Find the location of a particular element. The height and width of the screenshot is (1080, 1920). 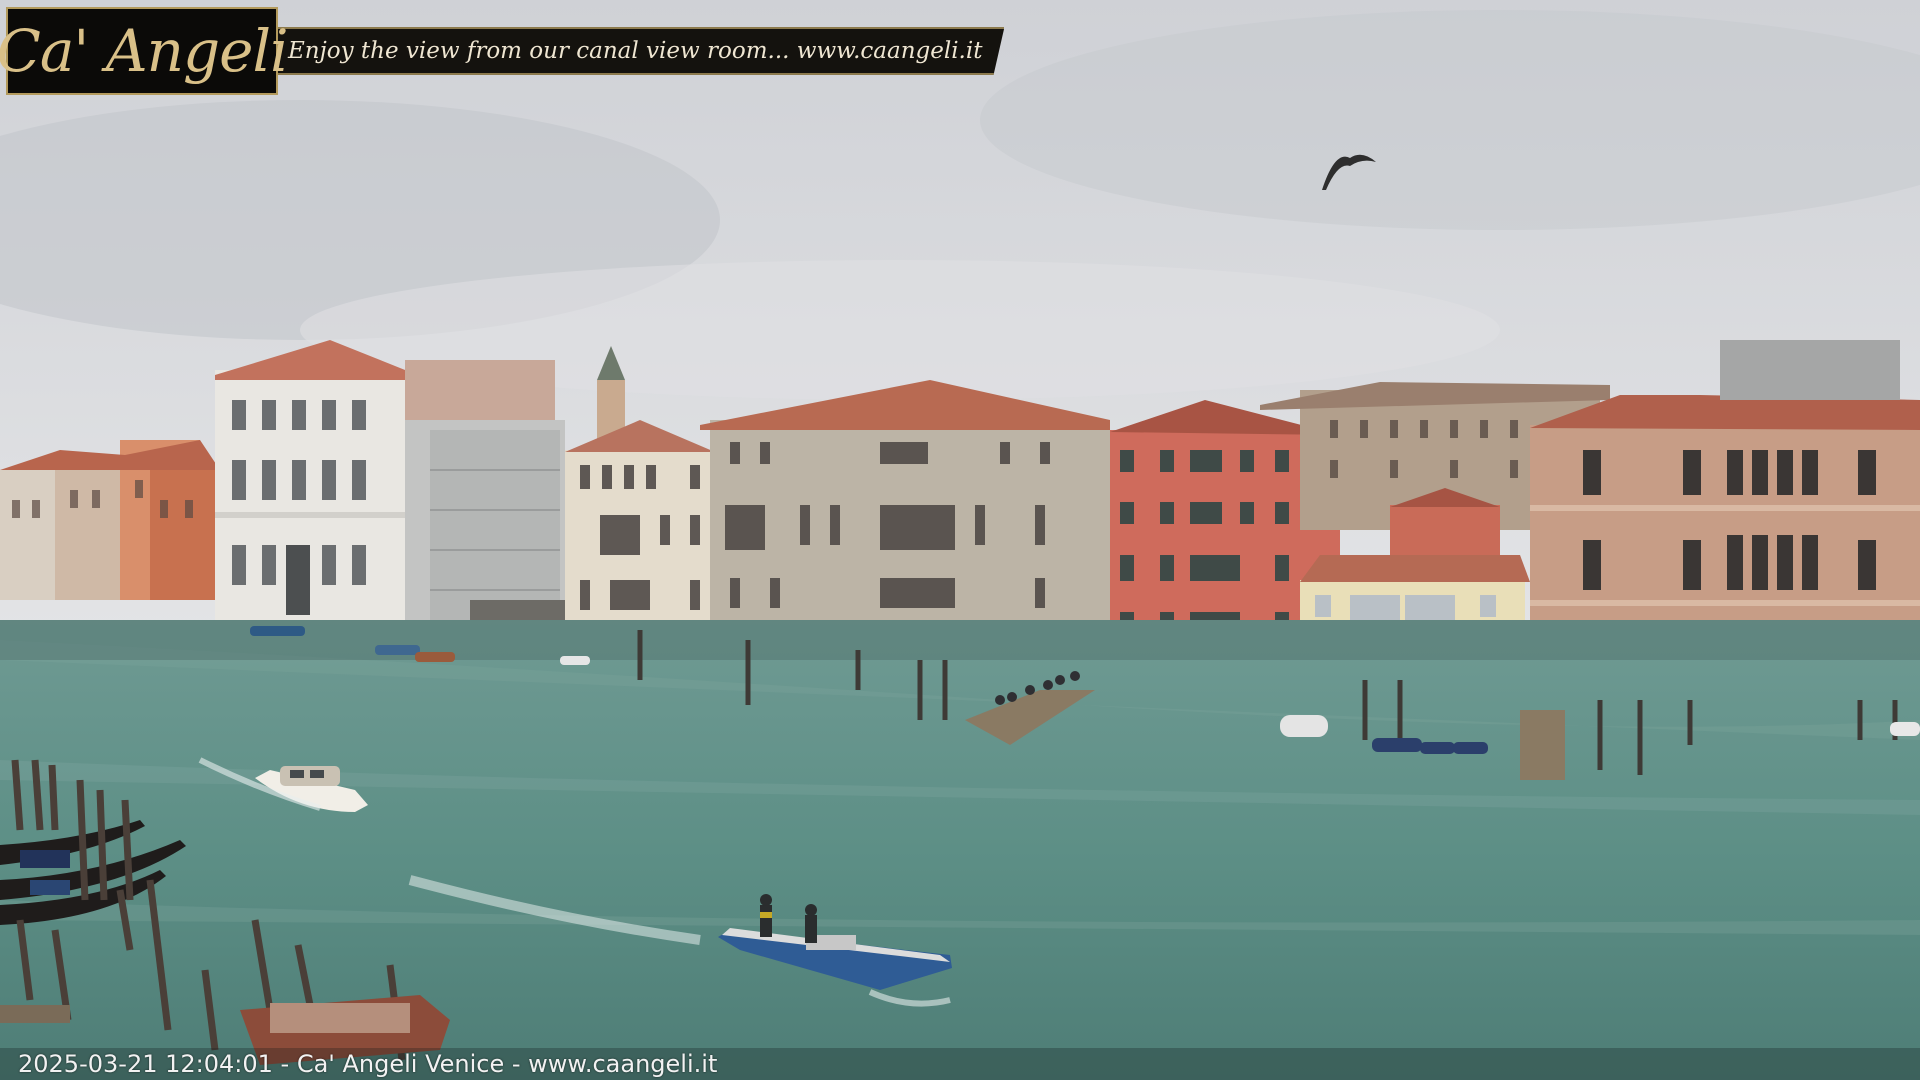

logo-text: Ca' Angeli is located at coordinates (144, 51).